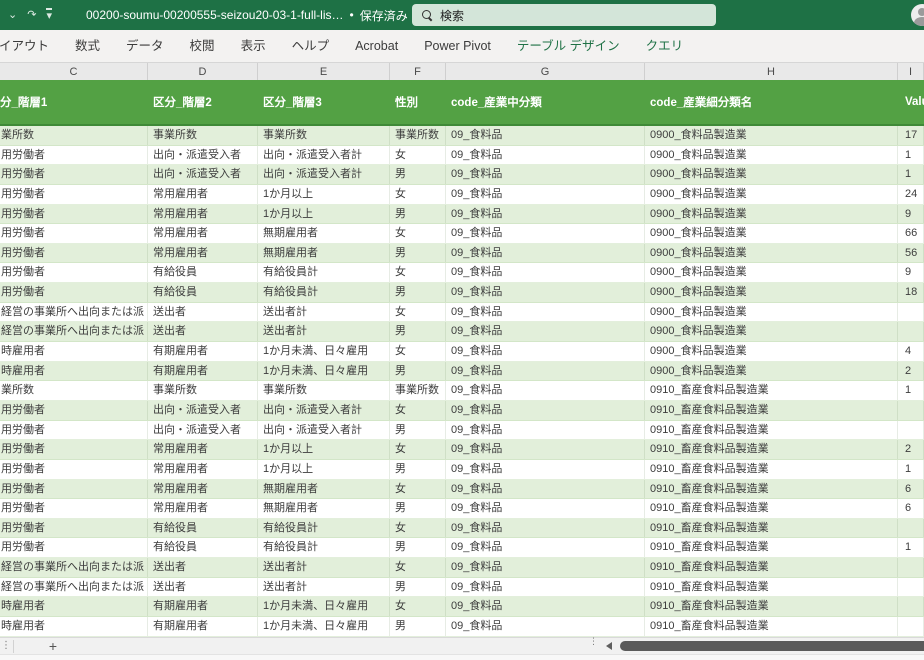 This screenshot has width=924, height=660. Describe the element at coordinates (917, 15) in the screenshot. I see `account-avatar` at that location.